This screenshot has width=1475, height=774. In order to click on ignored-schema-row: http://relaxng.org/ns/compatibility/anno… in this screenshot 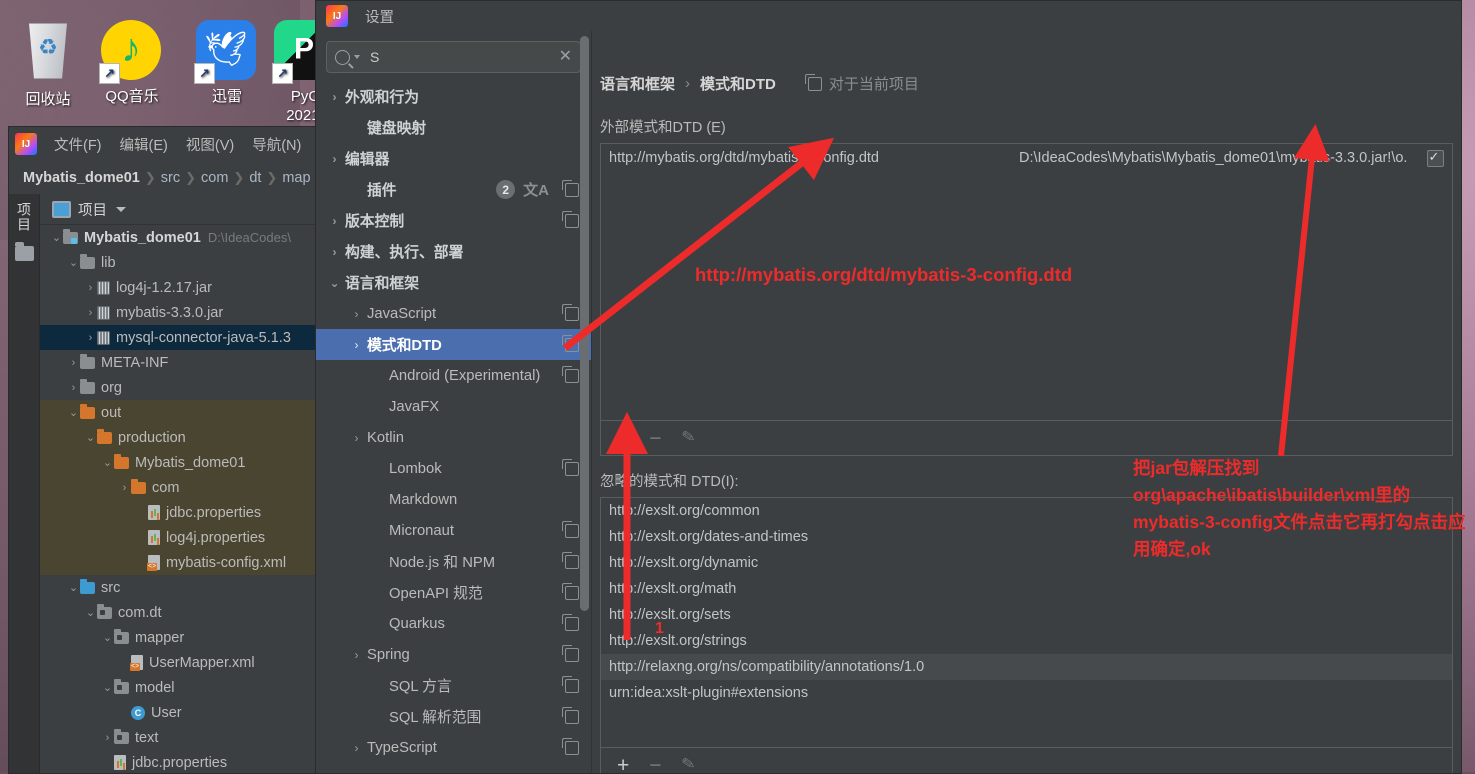, I will do `click(1026, 667)`.